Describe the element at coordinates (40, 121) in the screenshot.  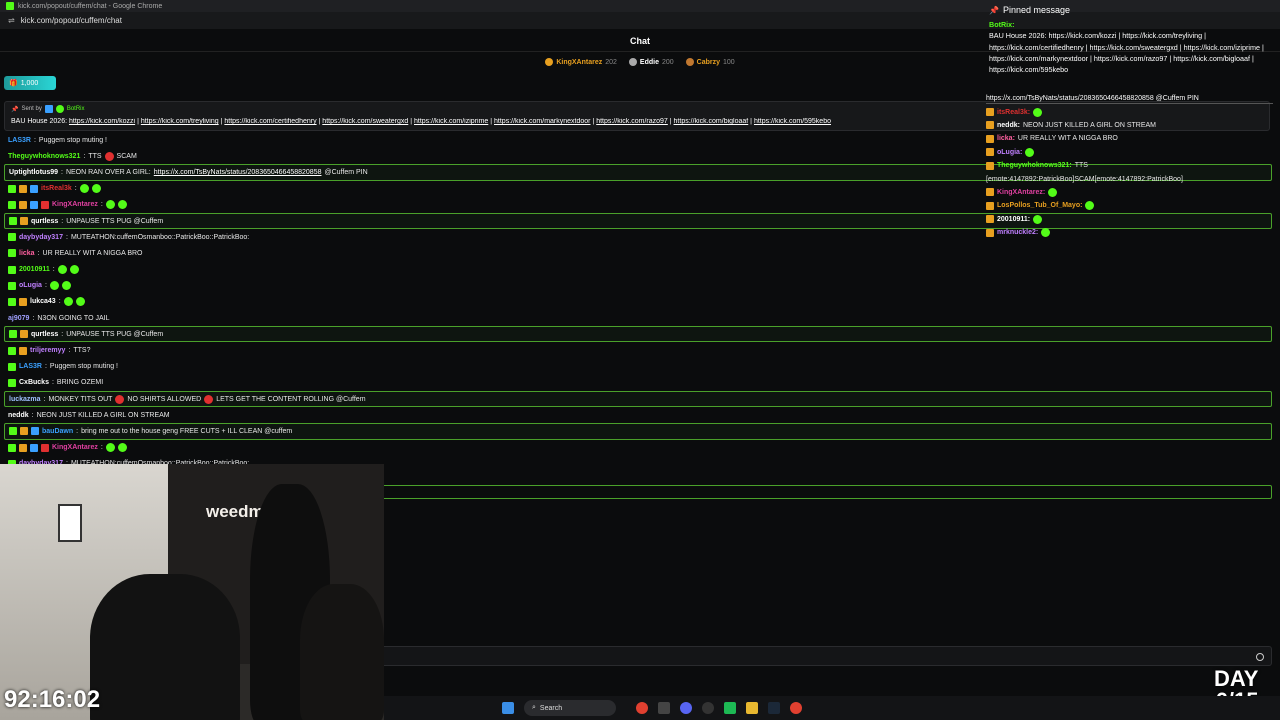
I see `pinned-prefix: BAU House 2026:` at that location.